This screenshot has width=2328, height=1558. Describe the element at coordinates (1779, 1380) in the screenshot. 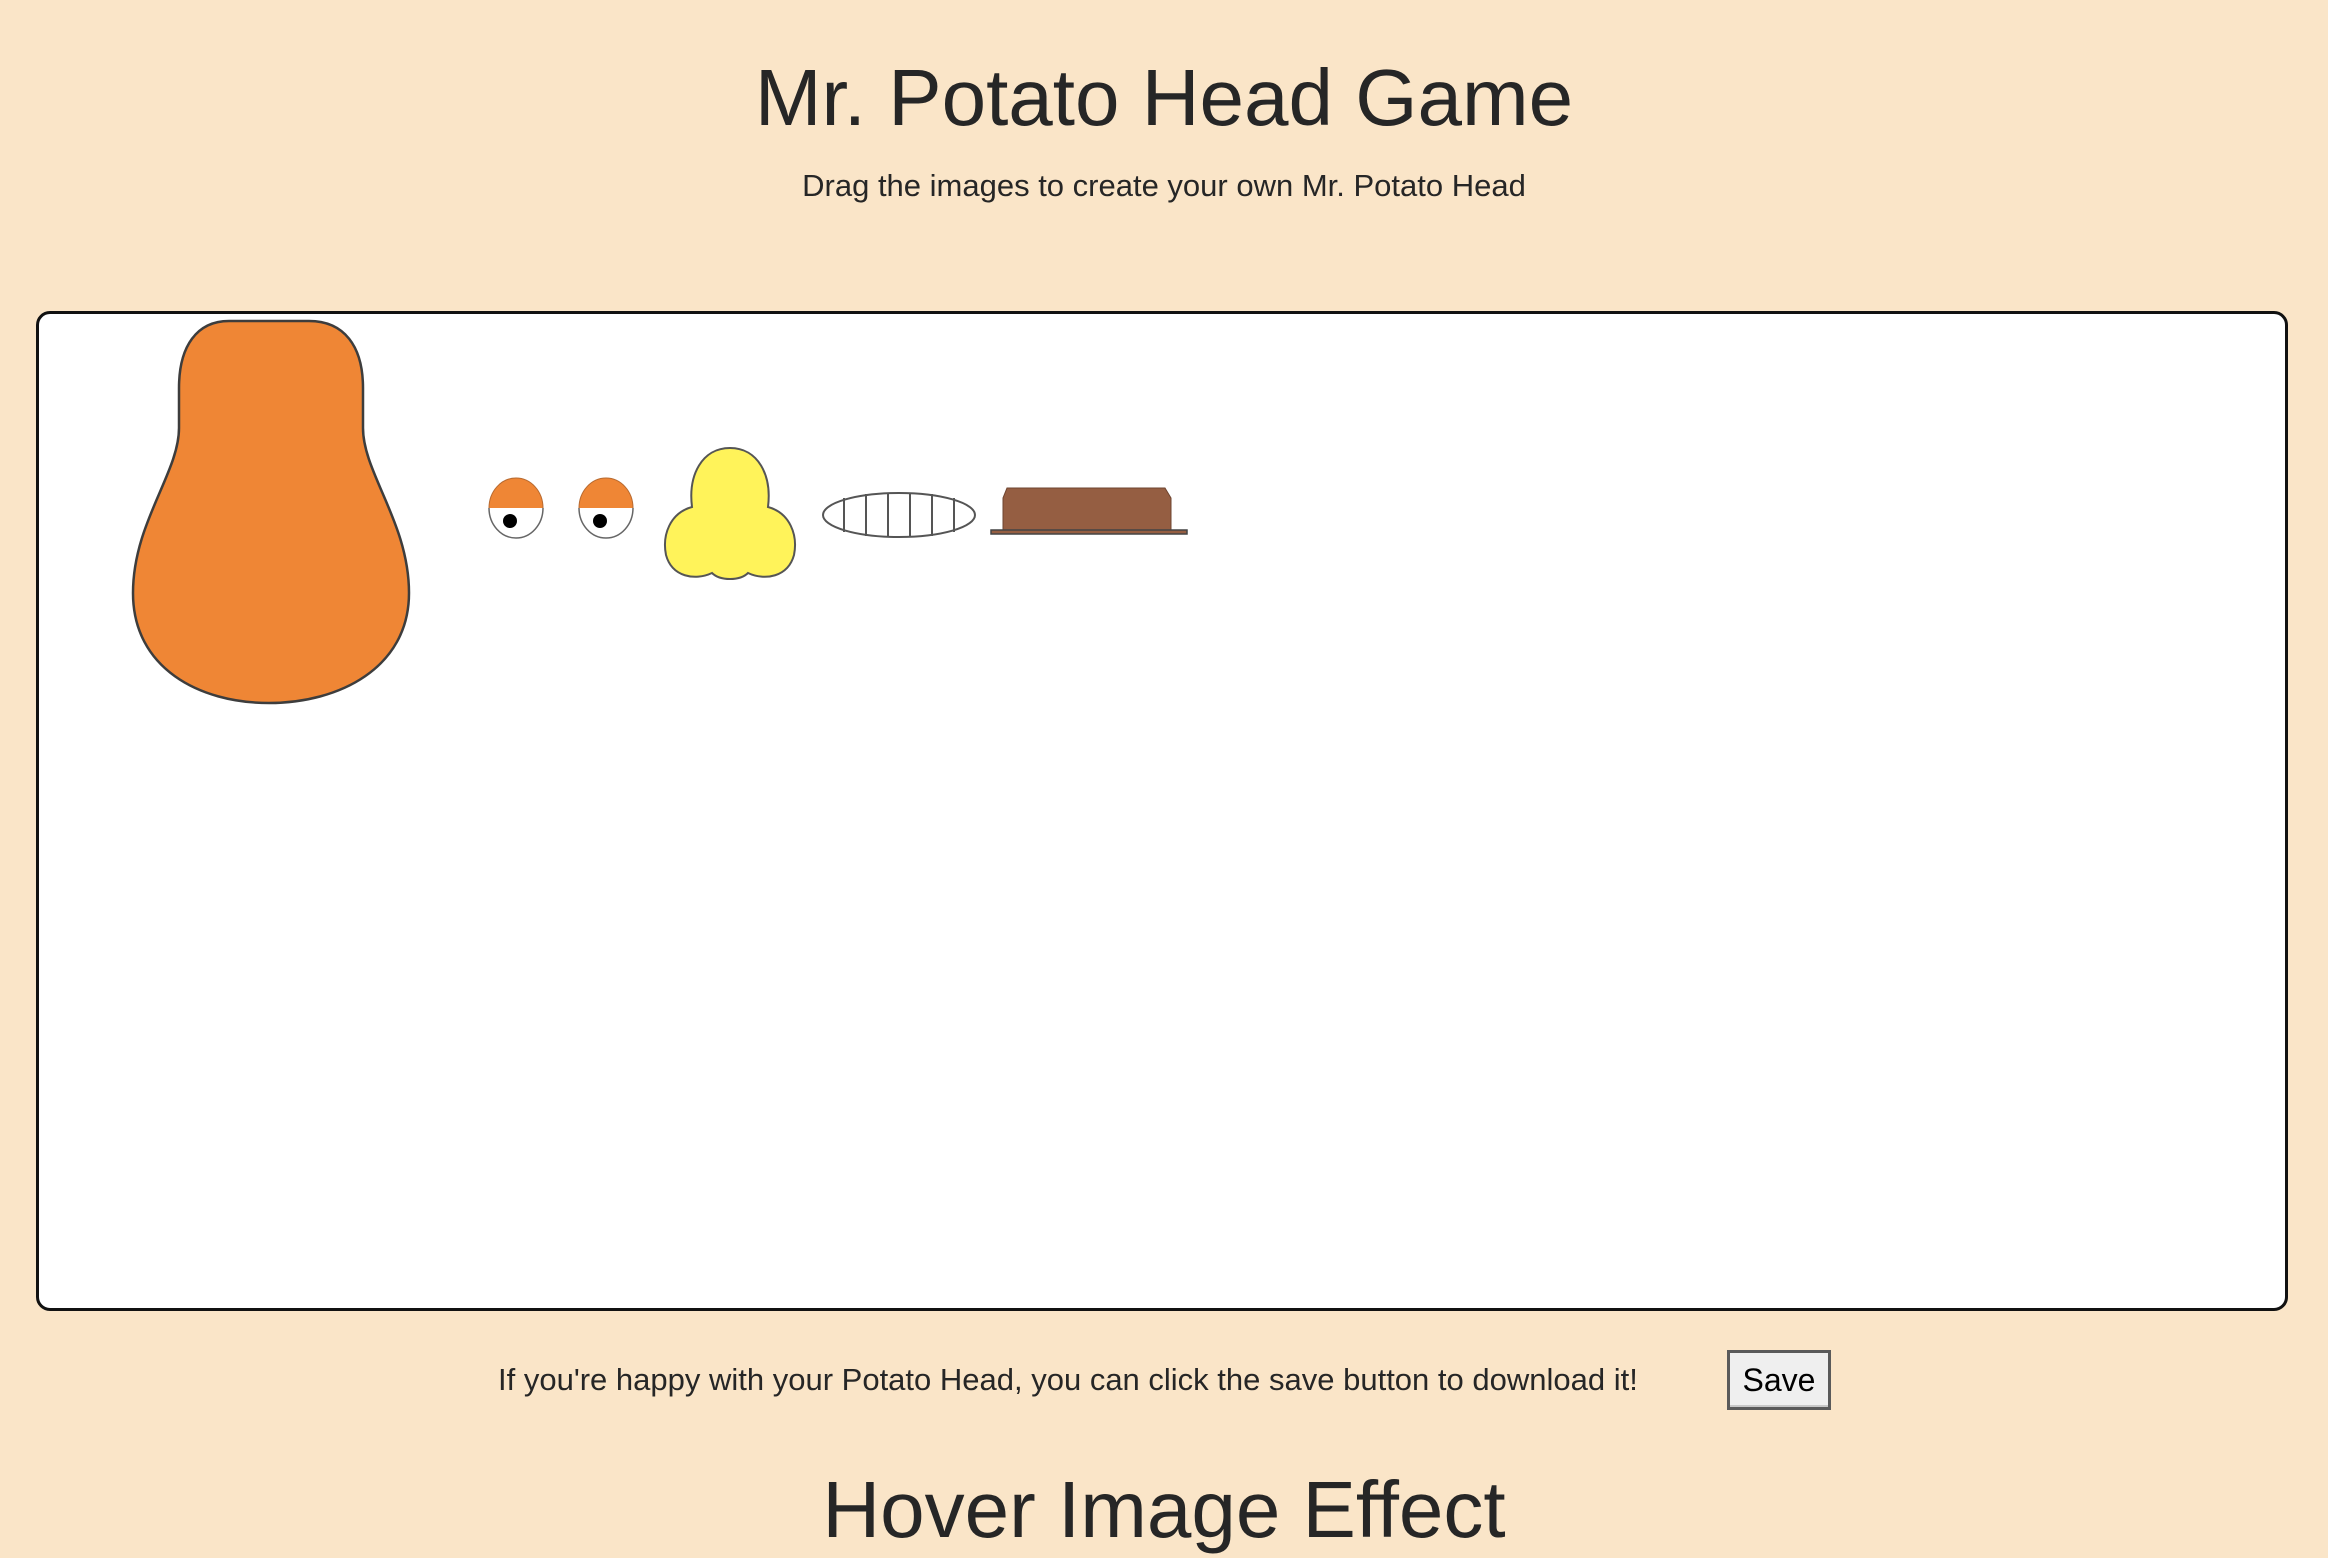

I see `save-button: Save` at that location.